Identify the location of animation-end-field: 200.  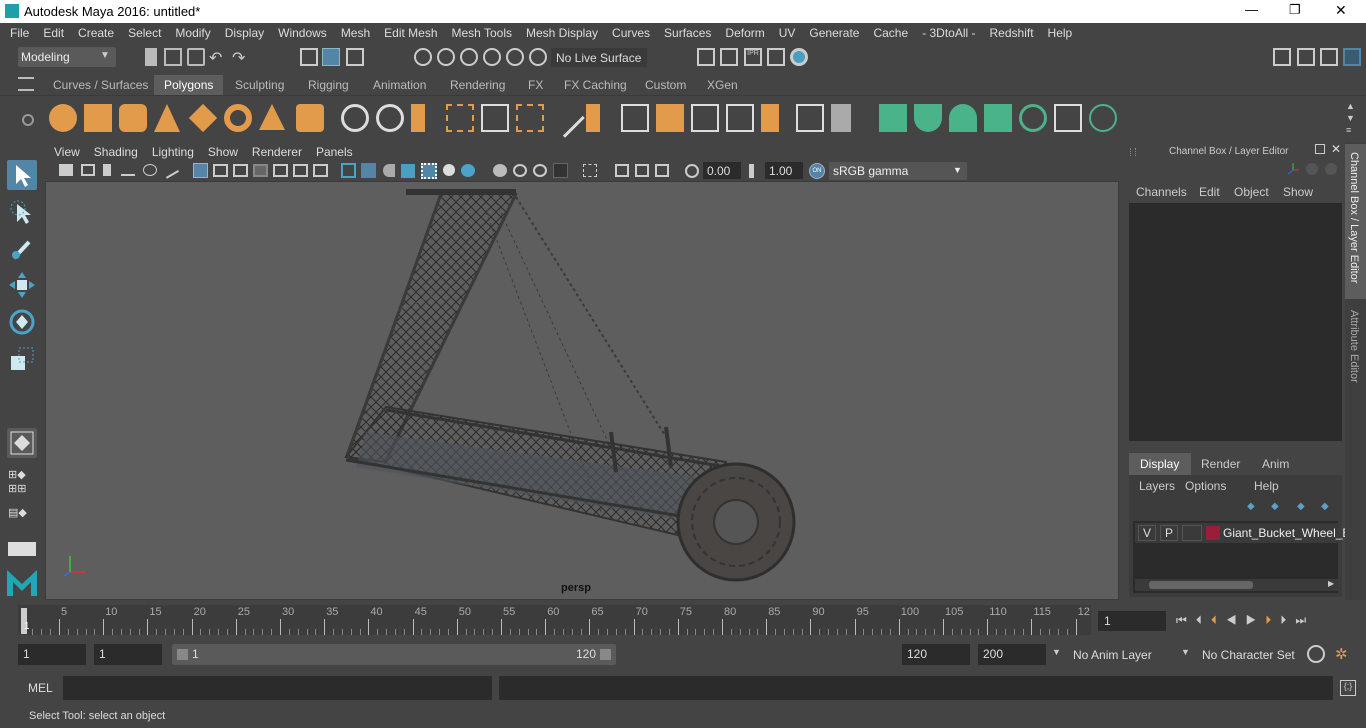
(1012, 654).